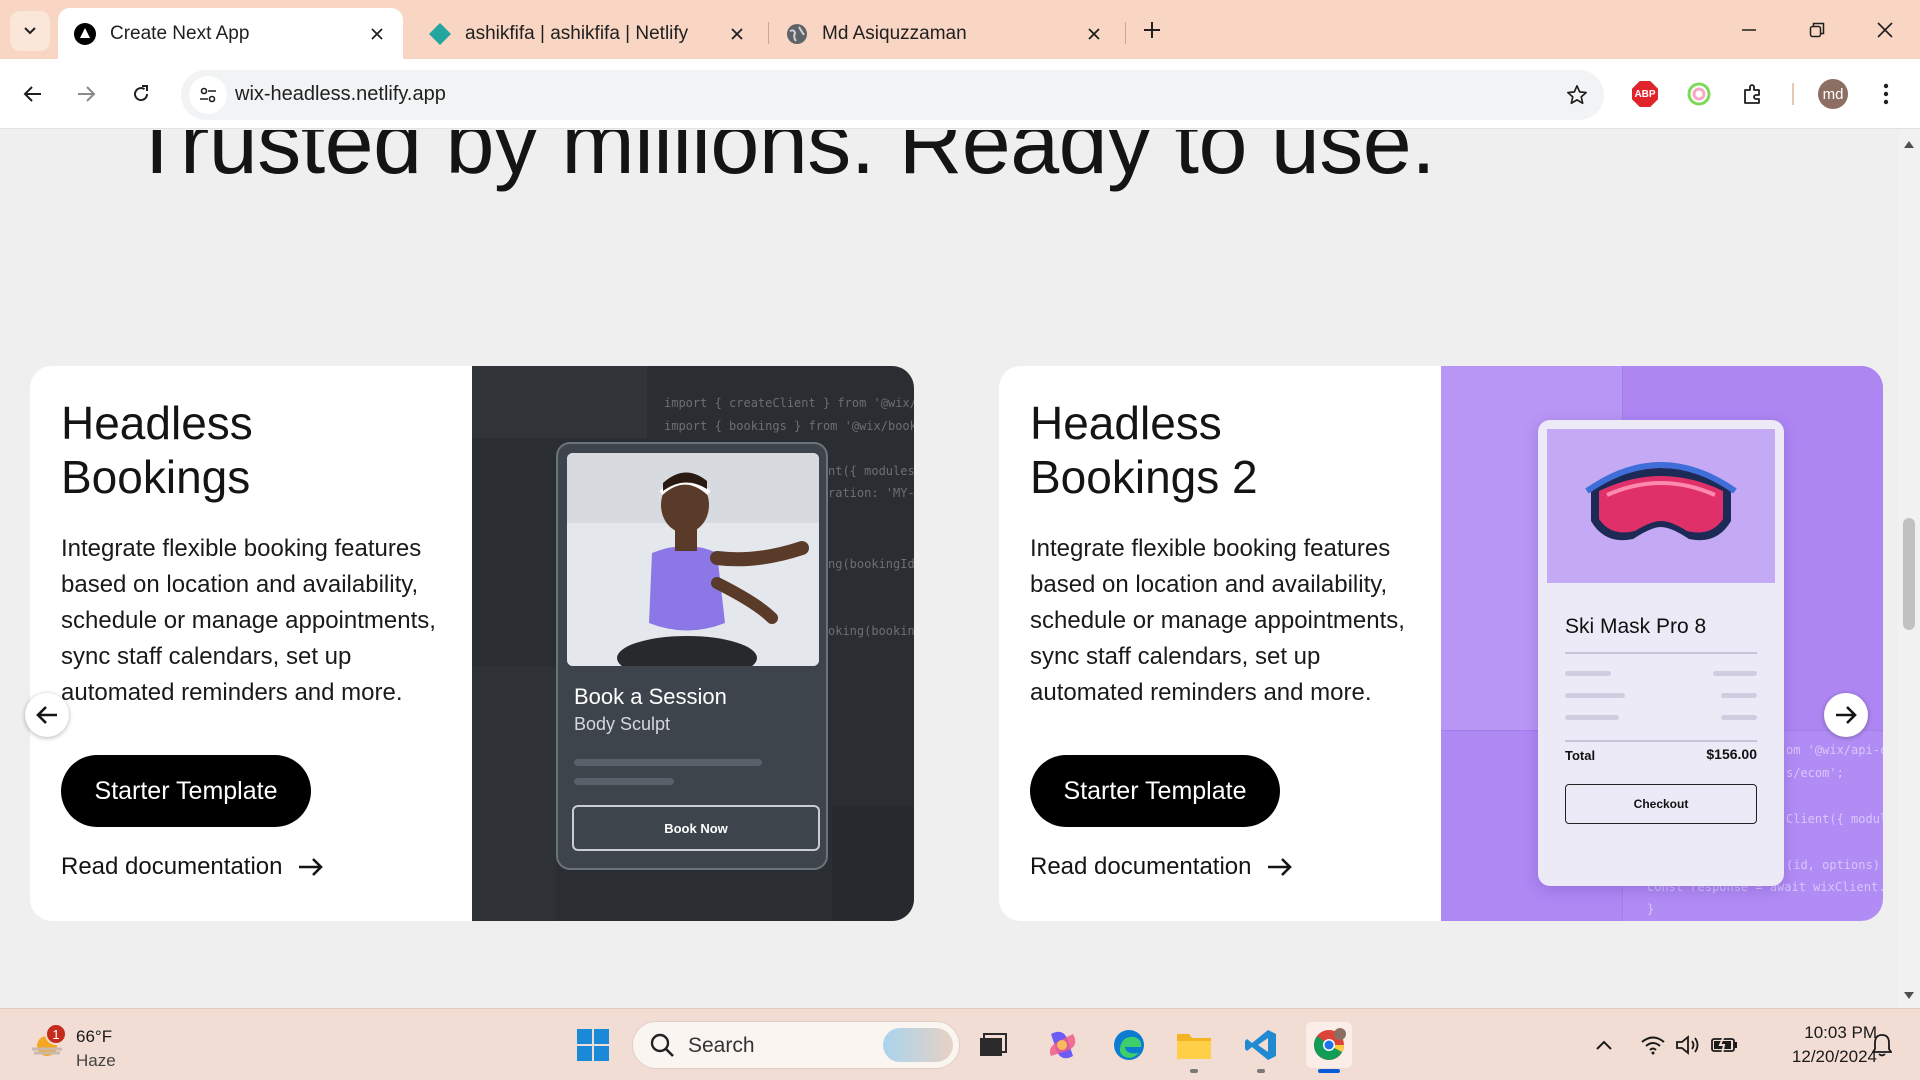  Describe the element at coordinates (1604, 1045) in the screenshot. I see `show-hidden-icons-button` at that location.